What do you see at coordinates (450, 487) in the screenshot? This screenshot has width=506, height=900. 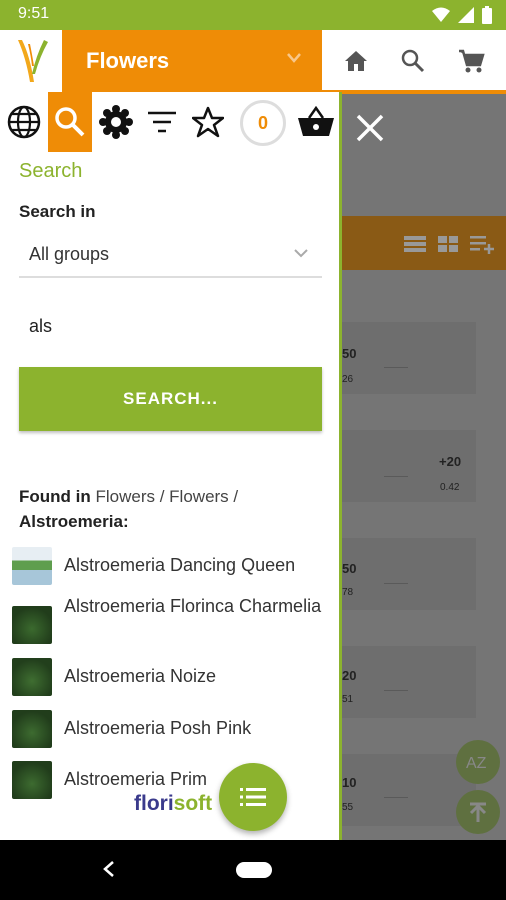 I see `background-row-sub: 0.42` at bounding box center [450, 487].